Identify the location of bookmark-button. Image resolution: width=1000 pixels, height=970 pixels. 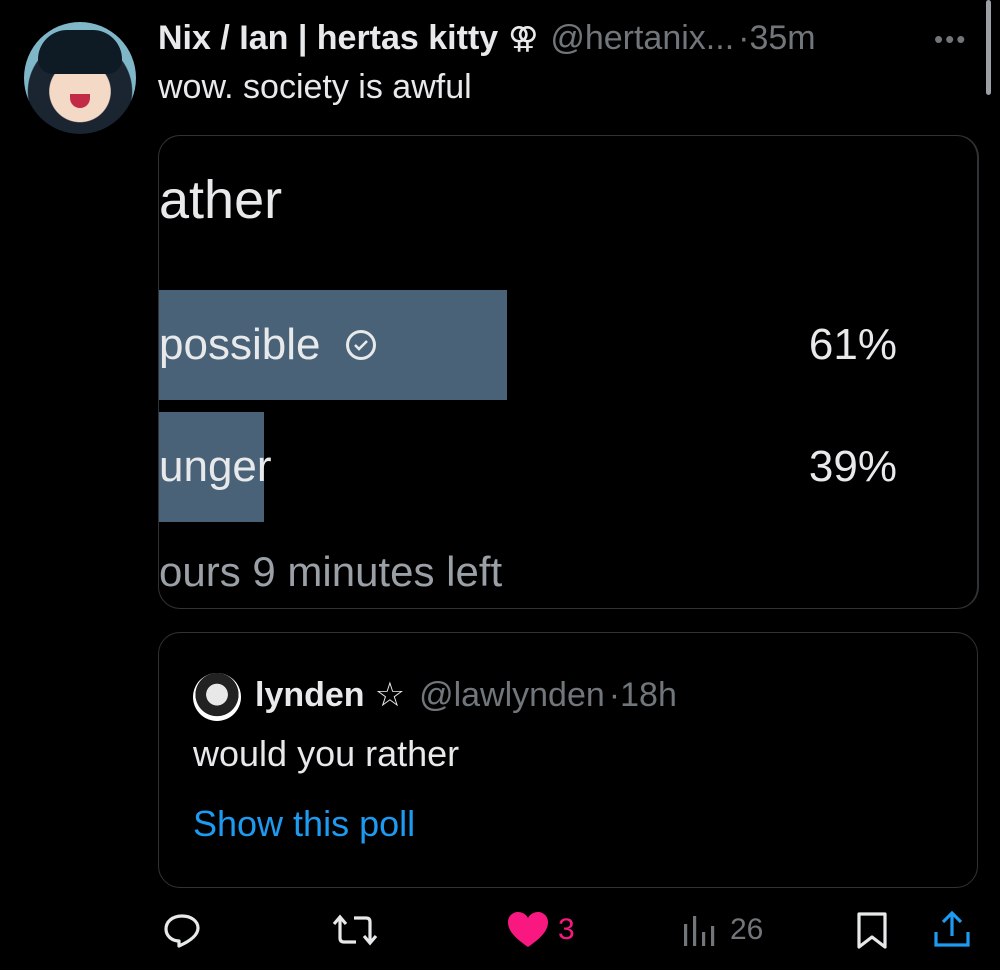
(872, 930).